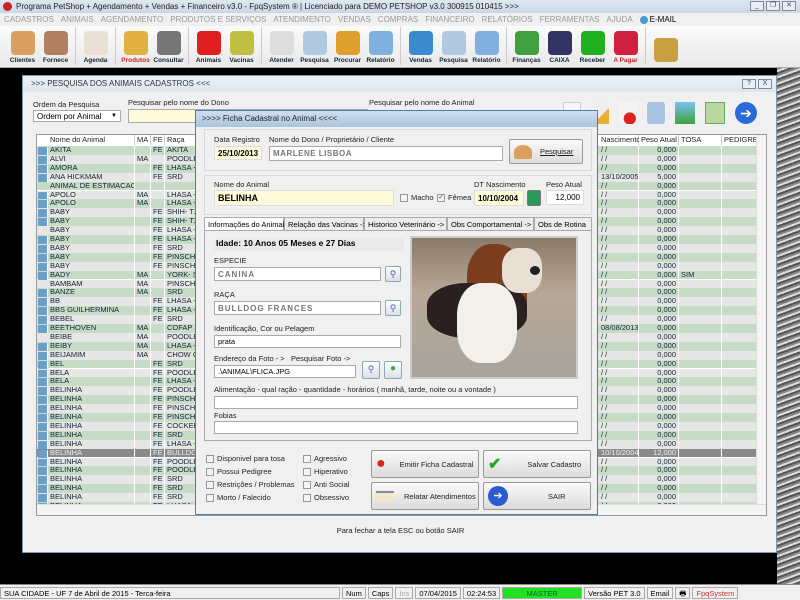 This screenshot has width=800, height=600. What do you see at coordinates (325, 223) in the screenshot?
I see `tab: Relação das Vacinas ->` at bounding box center [325, 223].